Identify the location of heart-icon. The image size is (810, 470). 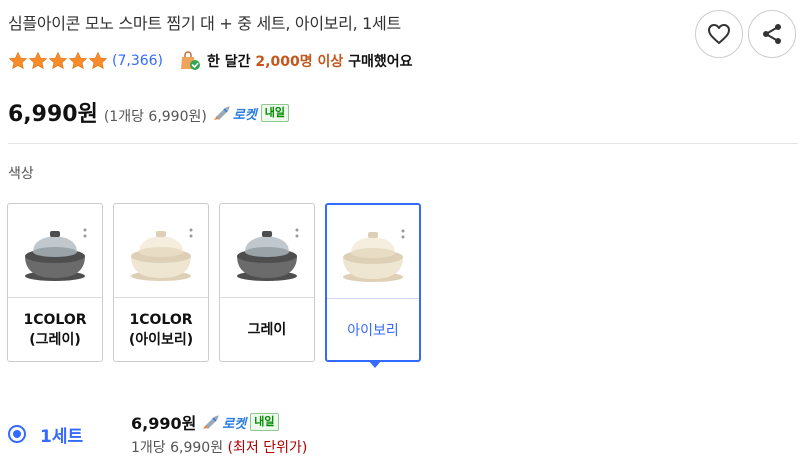
(719, 34).